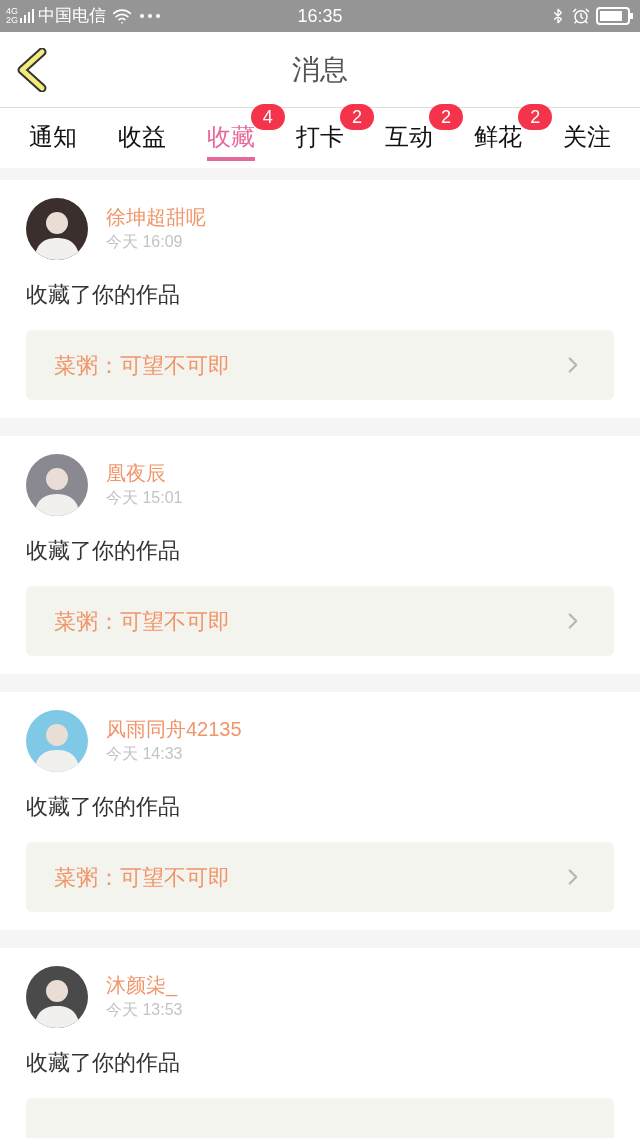 Image resolution: width=640 pixels, height=1138 pixels. Describe the element at coordinates (27, 16) in the screenshot. I see `signal-icon` at that location.